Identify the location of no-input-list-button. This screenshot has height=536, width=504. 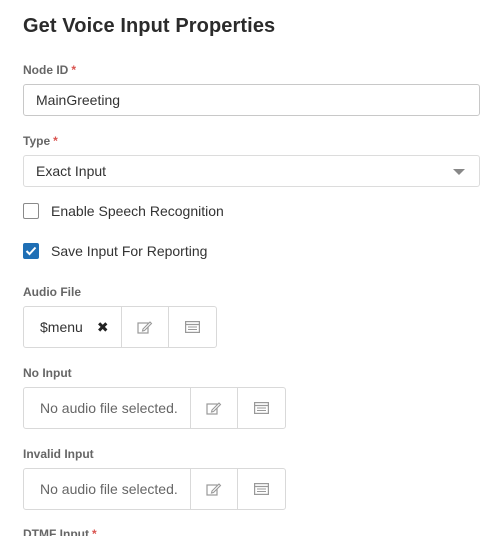
(261, 408).